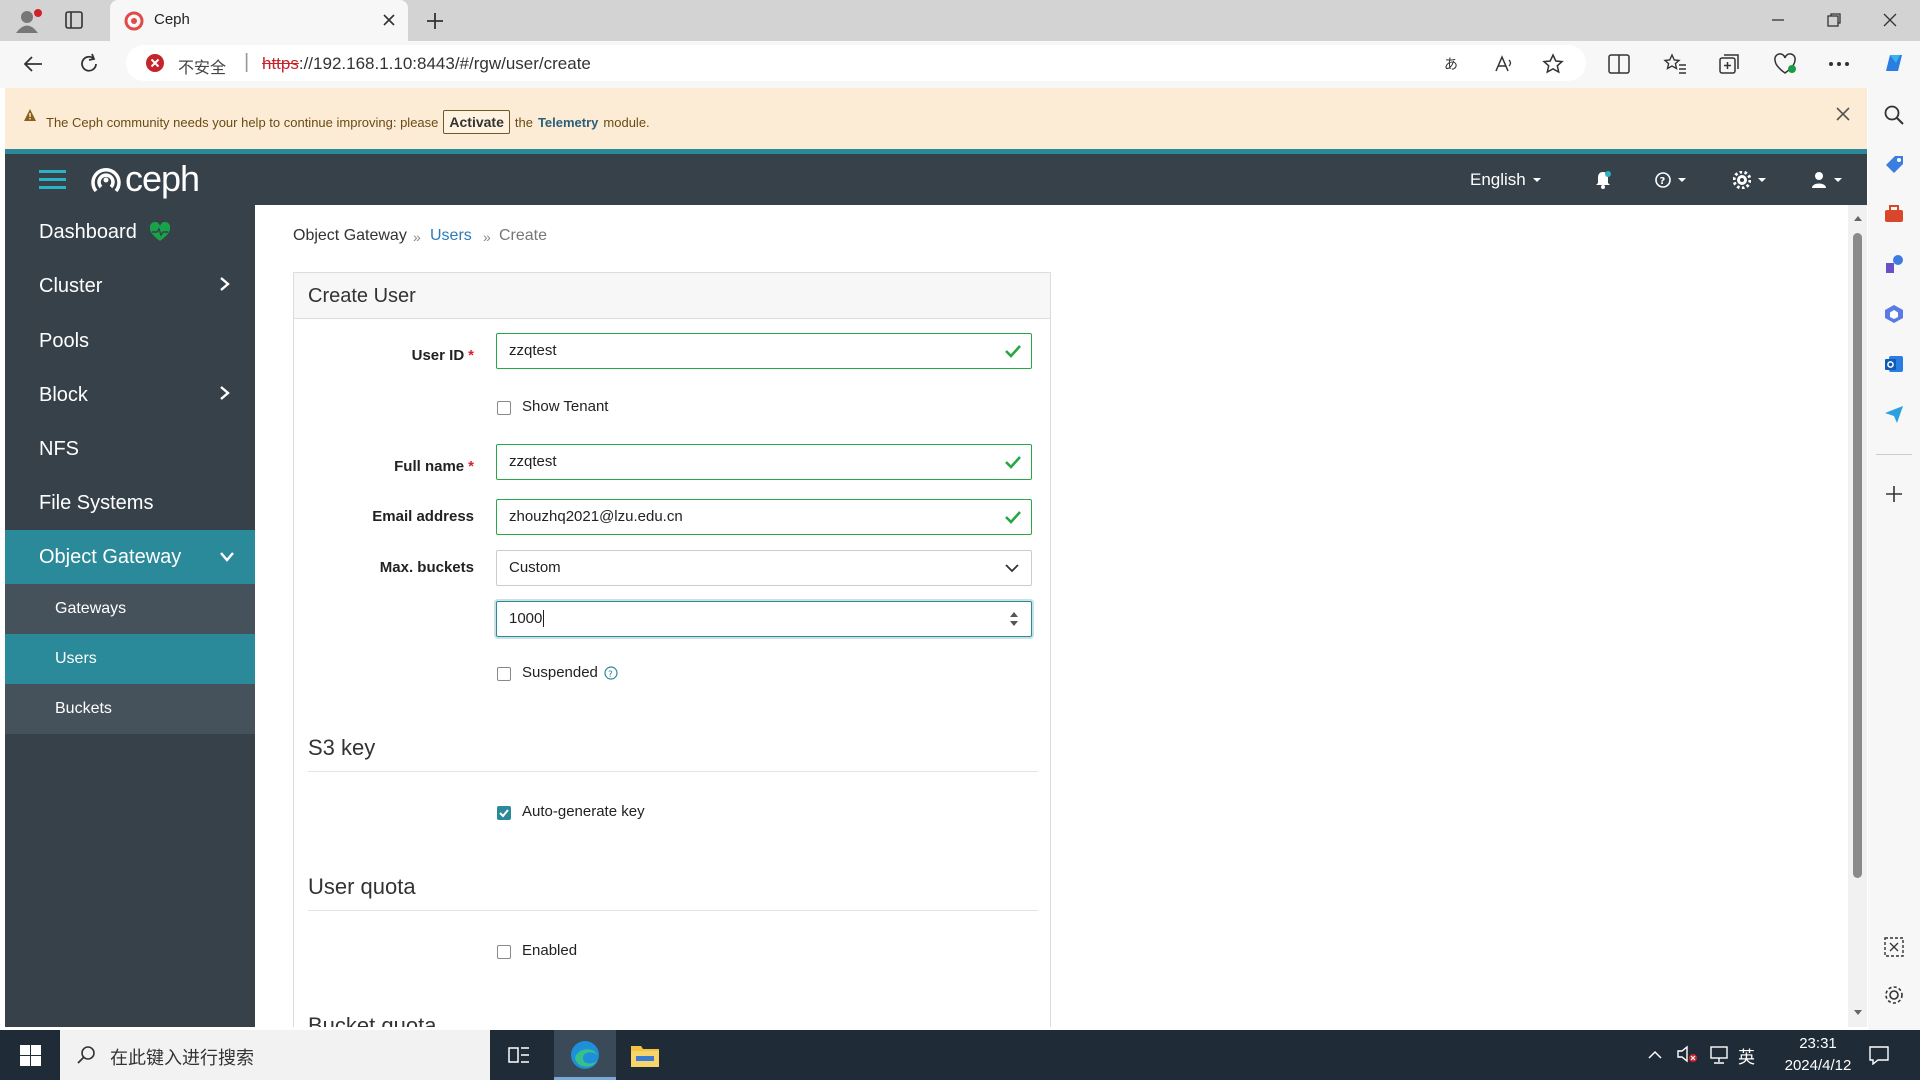 Image resolution: width=1920 pixels, height=1080 pixels. I want to click on microsoft365-icon, so click(1894, 314).